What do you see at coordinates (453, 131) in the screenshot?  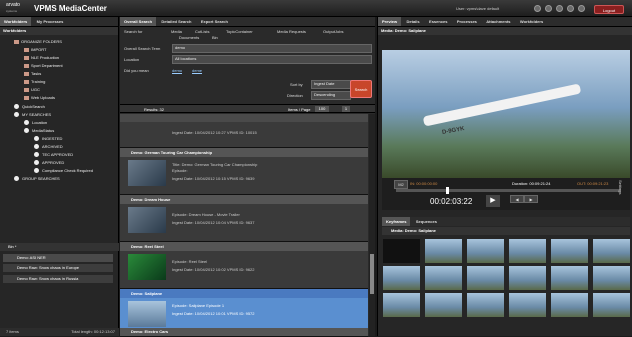 I see `plane-registration: D-9GYK` at bounding box center [453, 131].